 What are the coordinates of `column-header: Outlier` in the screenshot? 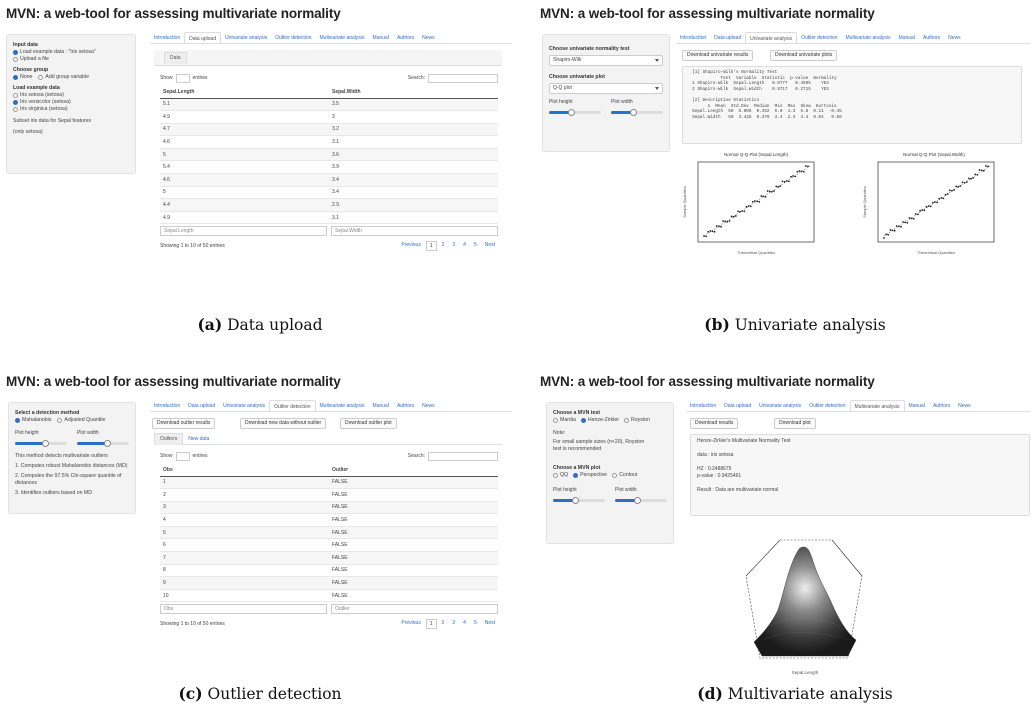 It's located at (413, 470).